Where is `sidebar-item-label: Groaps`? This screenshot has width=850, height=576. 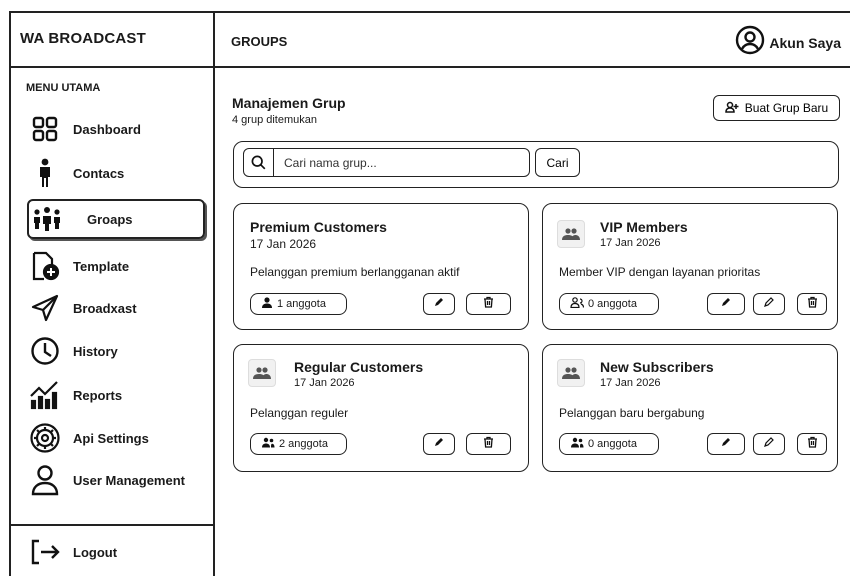
sidebar-item-label: Groaps is located at coordinates (110, 219).